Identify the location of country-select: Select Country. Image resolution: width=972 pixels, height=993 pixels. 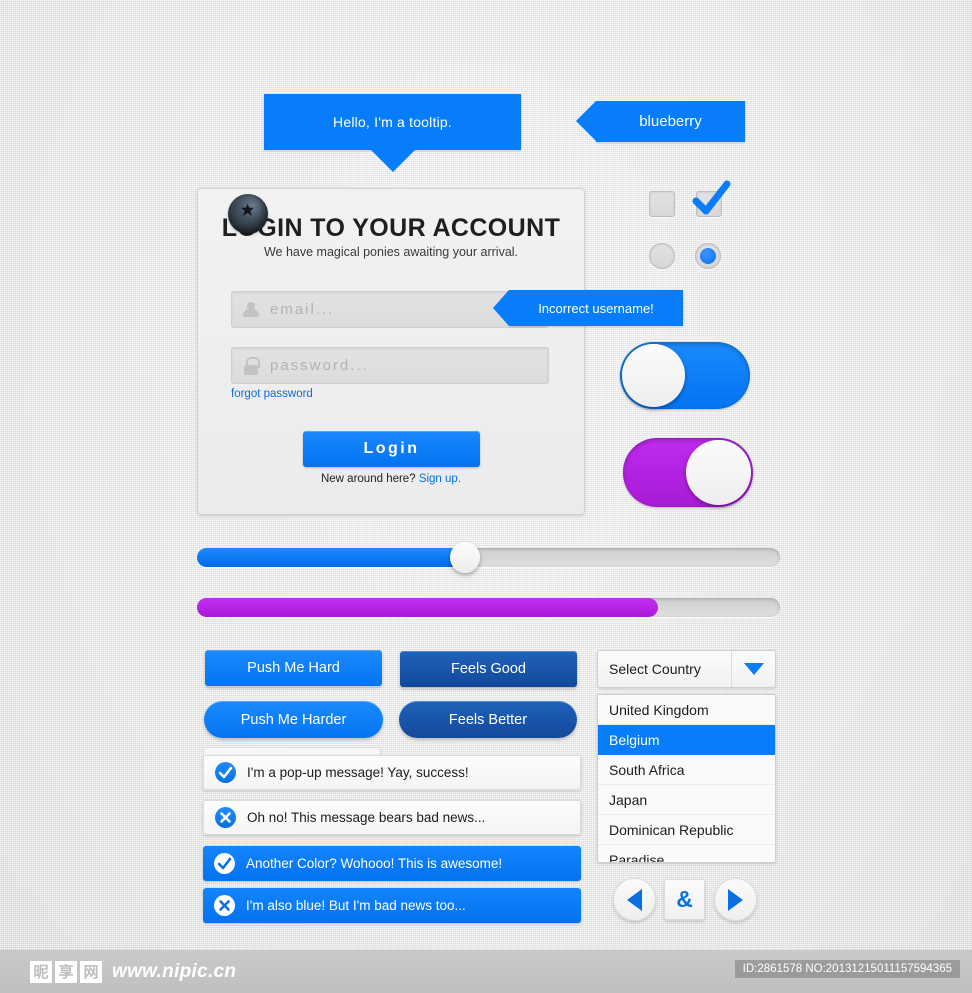
(686, 669).